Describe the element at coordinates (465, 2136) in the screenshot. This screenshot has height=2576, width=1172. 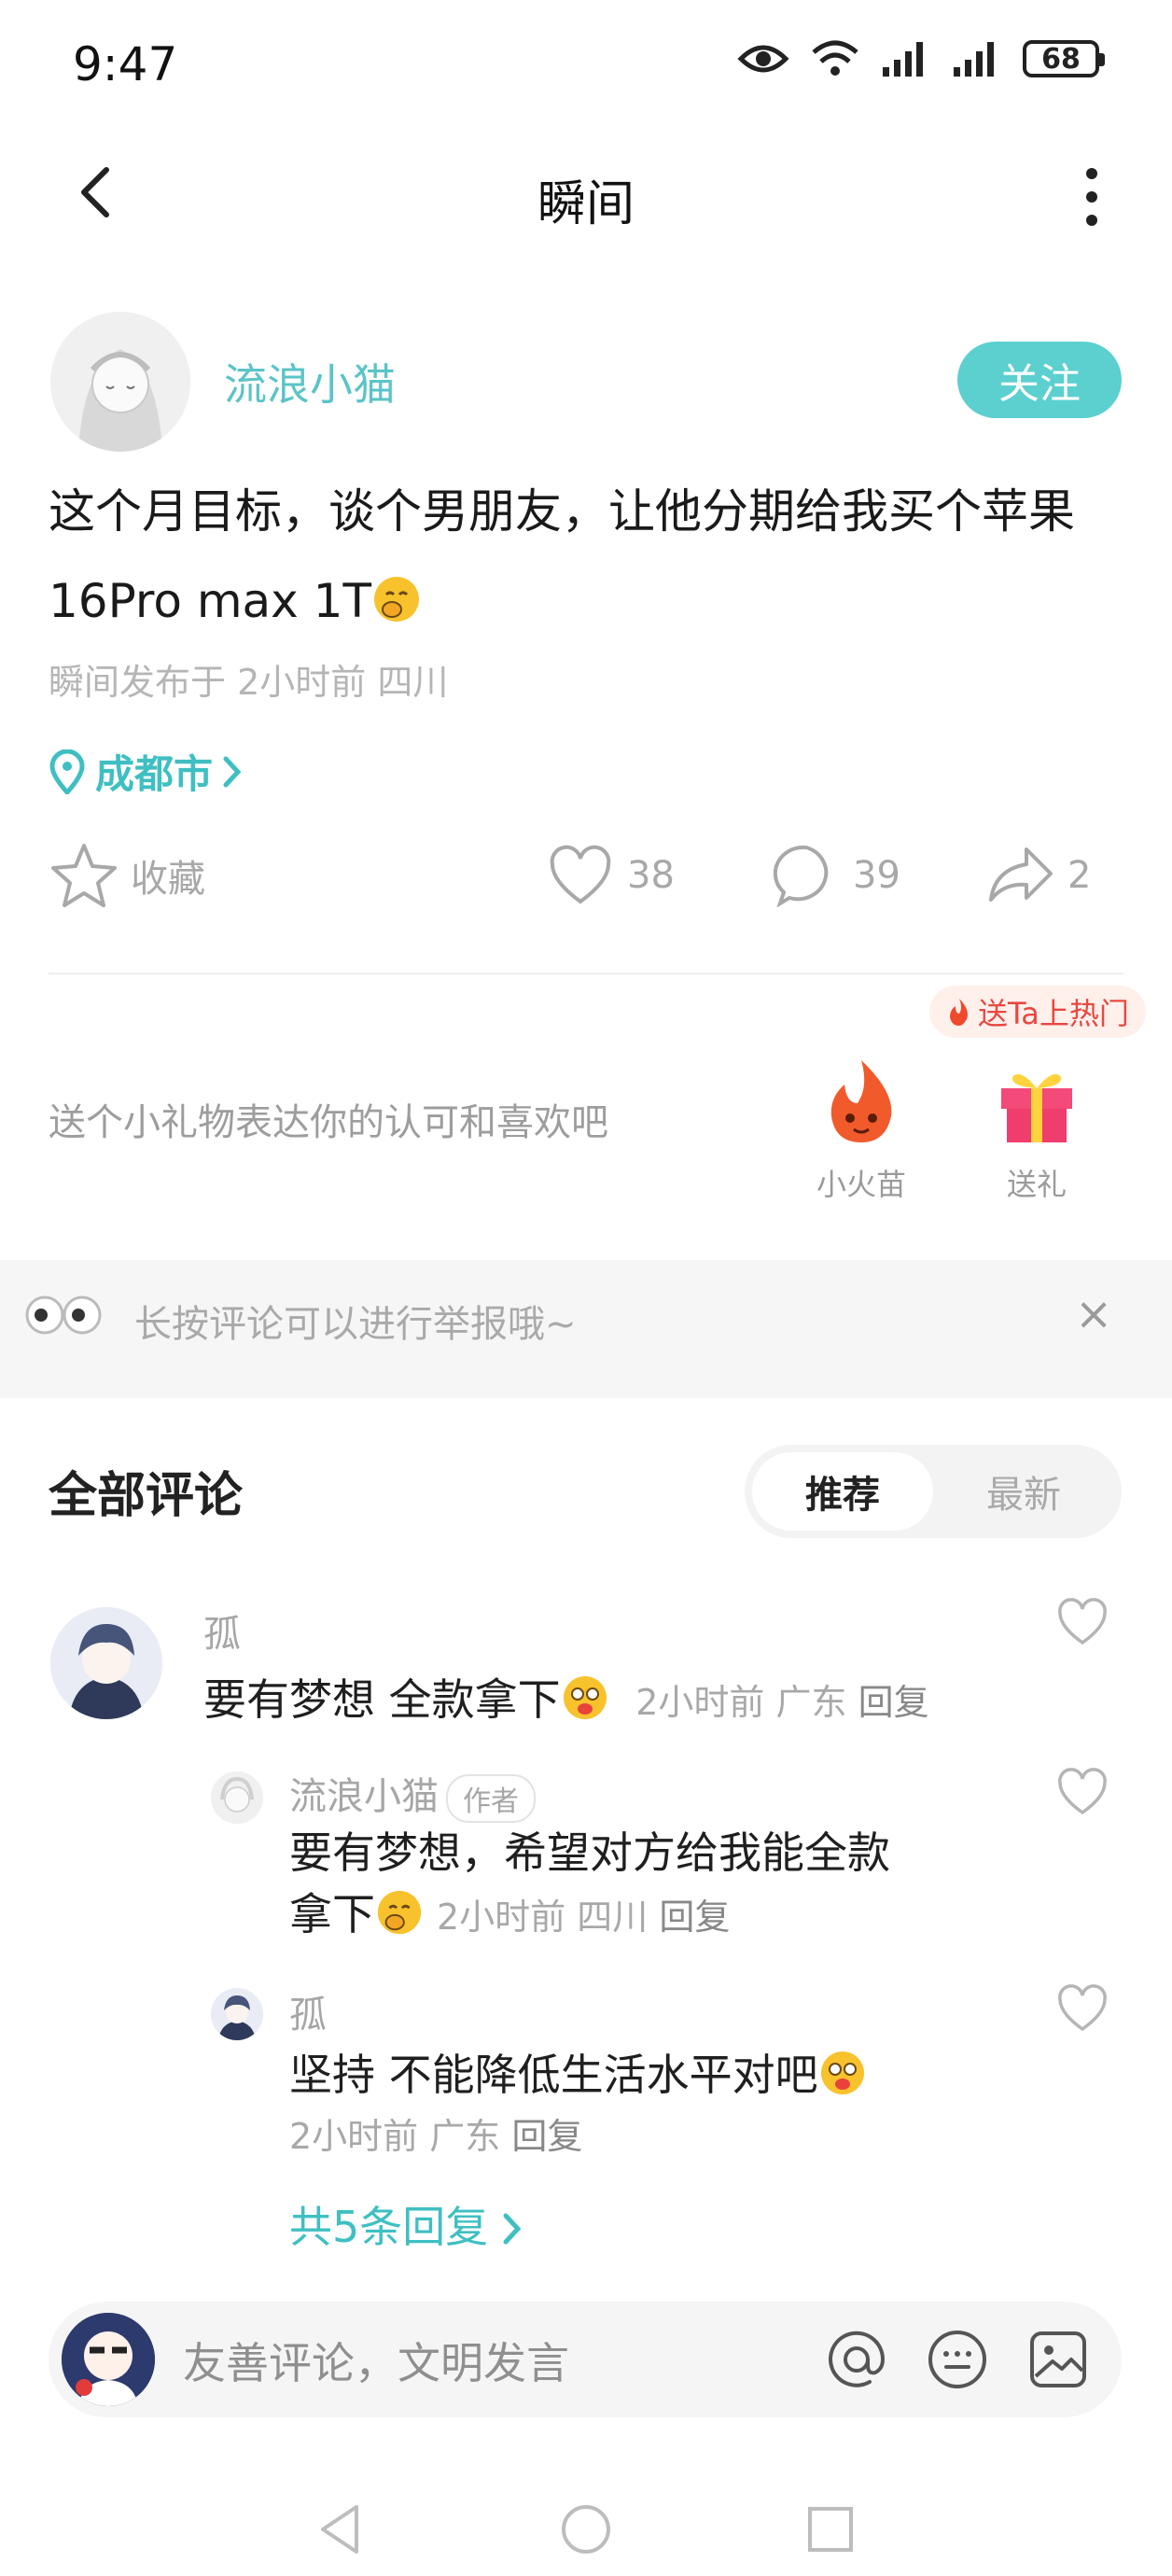
I see `reply-region: 广东` at that location.